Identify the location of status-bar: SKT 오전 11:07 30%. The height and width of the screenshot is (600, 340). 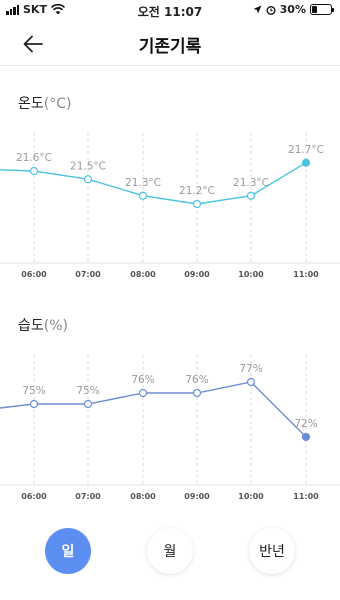
(170, 11).